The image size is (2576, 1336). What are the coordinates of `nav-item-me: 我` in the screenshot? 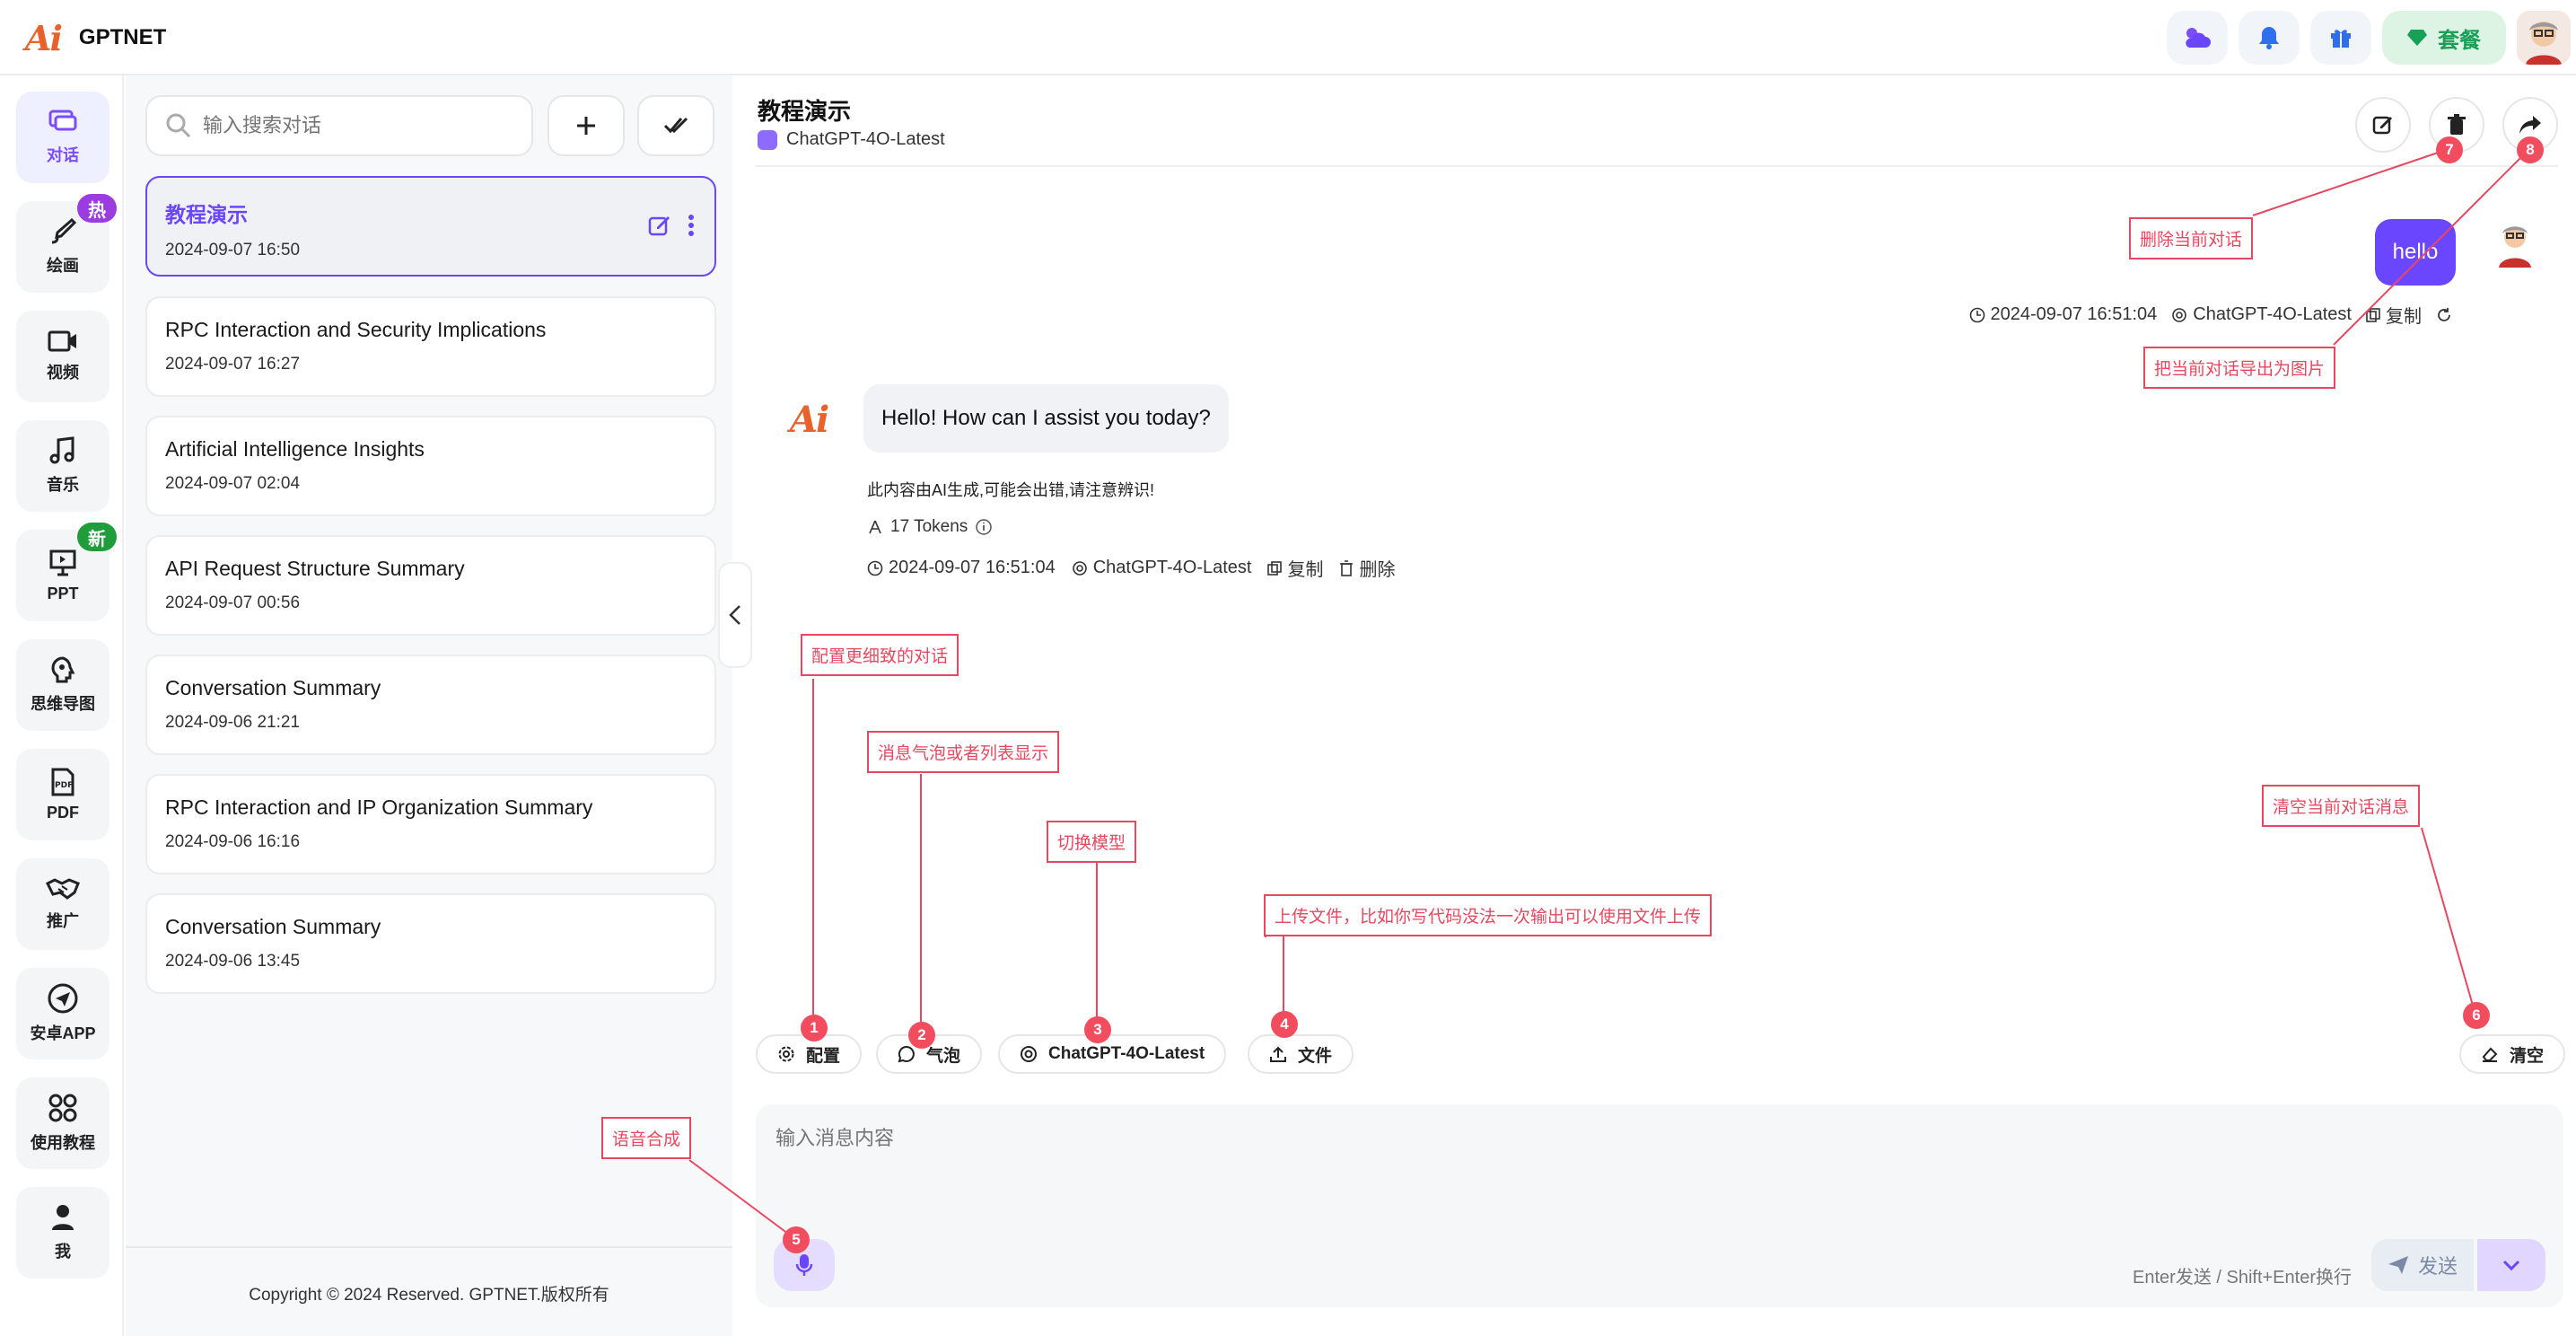 It's located at (63, 1233).